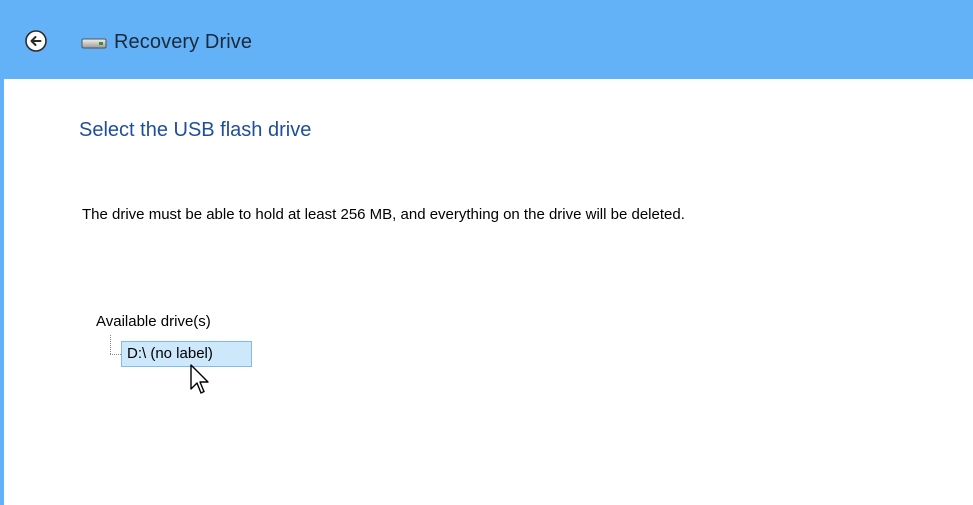  I want to click on drive-list-item: D:\ (no label), so click(186, 354).